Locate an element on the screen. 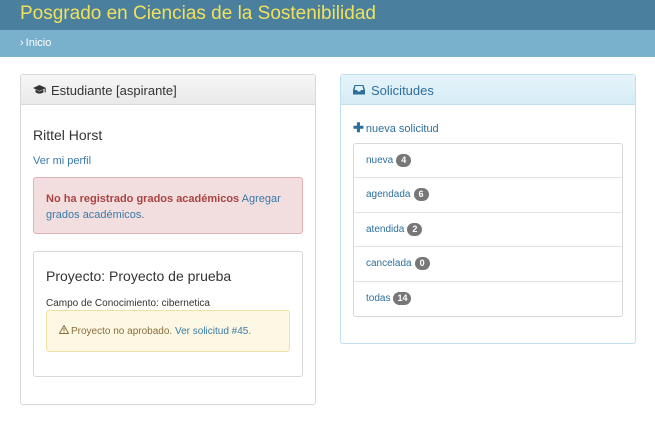 The image size is (655, 423). student-name: Rittel Horst is located at coordinates (68, 135).